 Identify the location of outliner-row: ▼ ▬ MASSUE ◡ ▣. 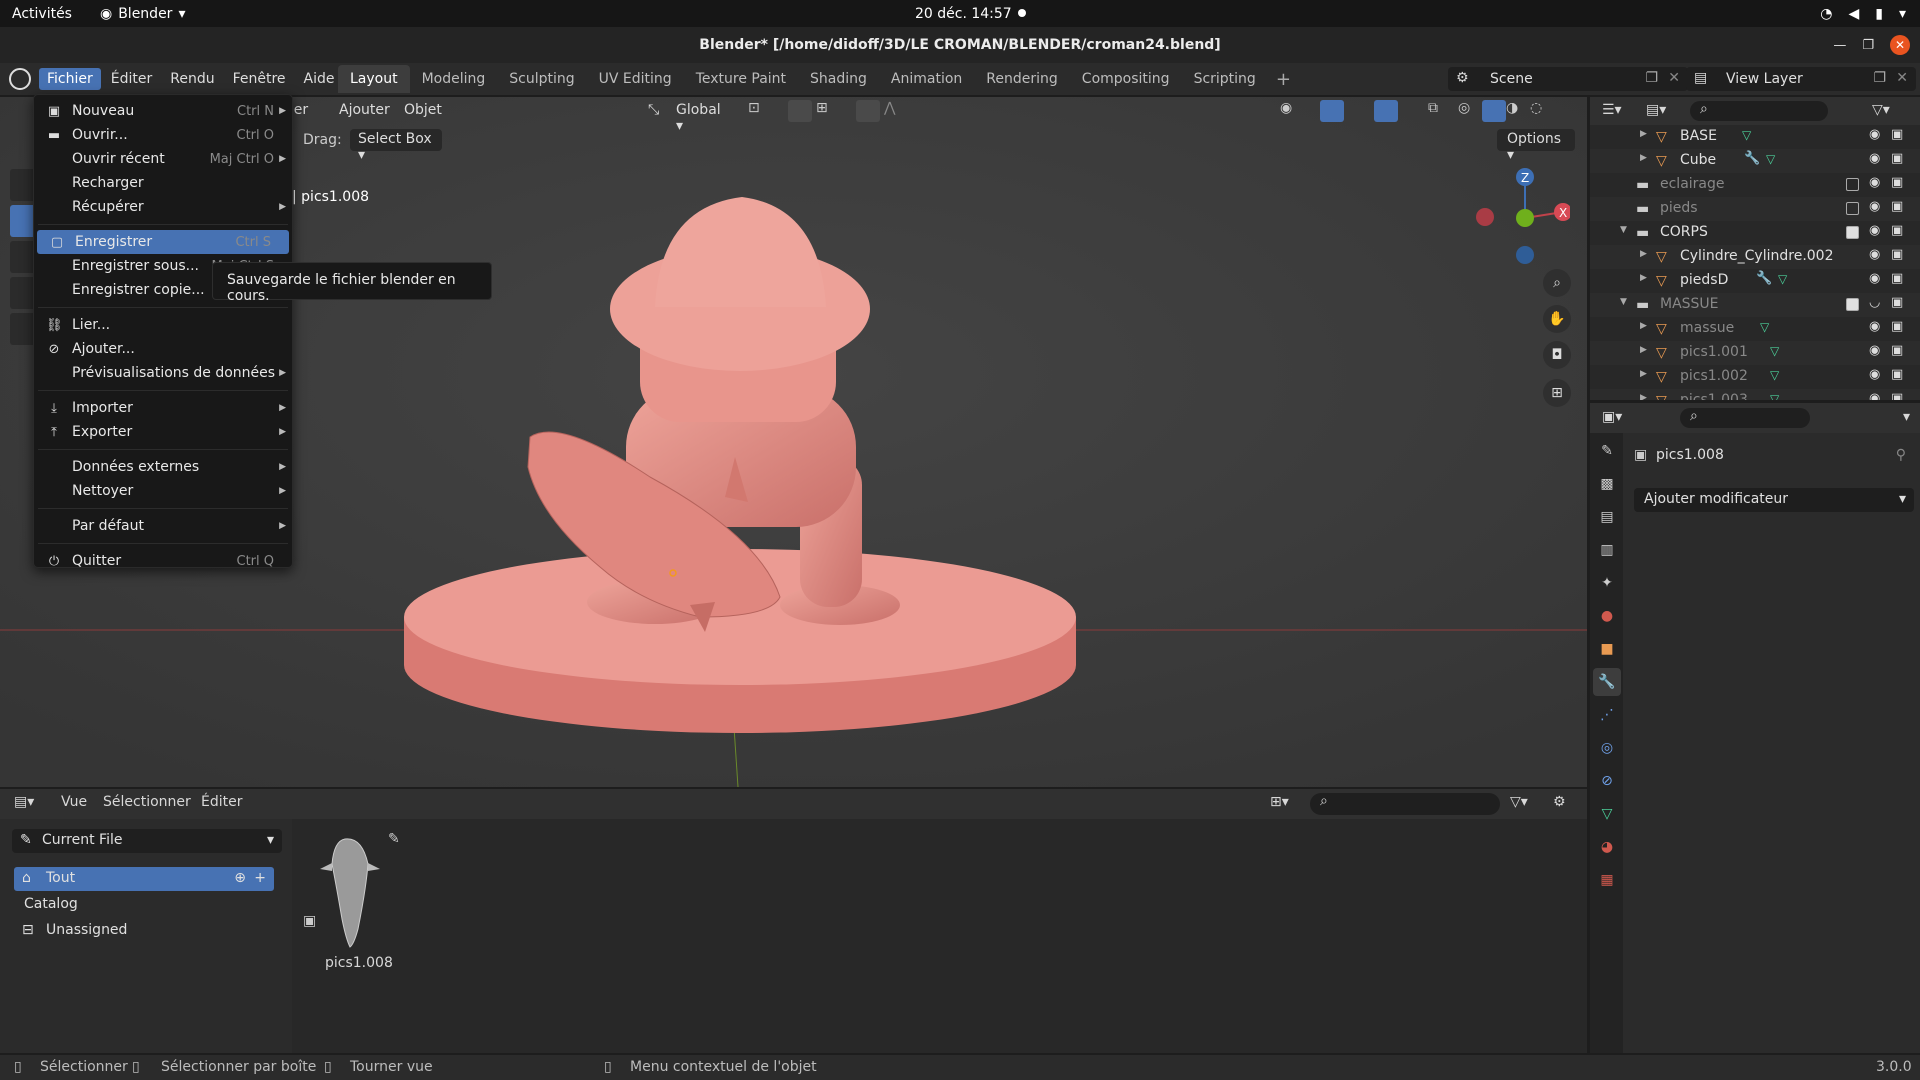
(1755, 305).